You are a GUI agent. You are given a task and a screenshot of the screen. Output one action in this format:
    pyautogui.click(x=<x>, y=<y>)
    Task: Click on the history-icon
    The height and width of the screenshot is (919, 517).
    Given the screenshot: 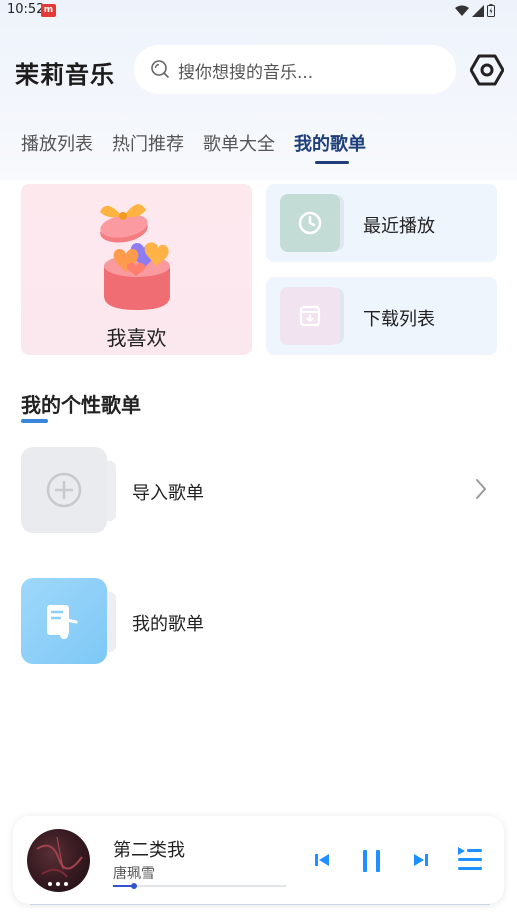 What is the action you would take?
    pyautogui.click(x=310, y=223)
    